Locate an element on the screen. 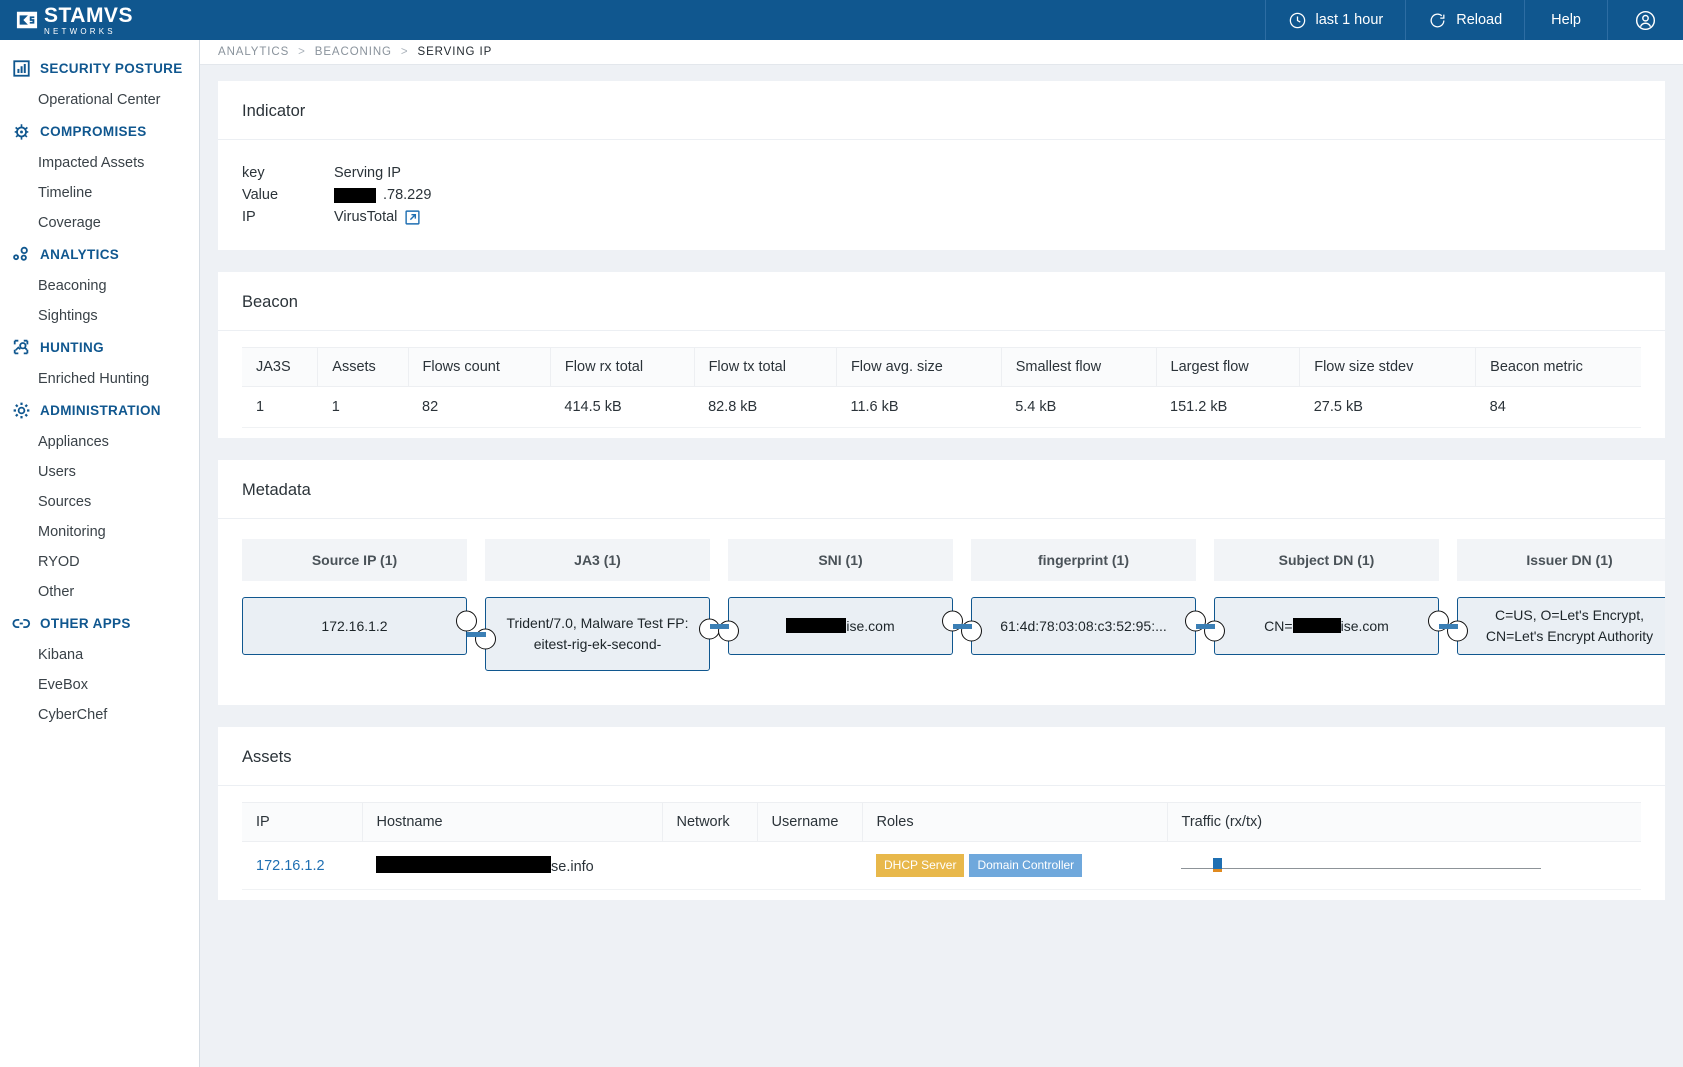  beacon-cell: 84 is located at coordinates (1558, 407).